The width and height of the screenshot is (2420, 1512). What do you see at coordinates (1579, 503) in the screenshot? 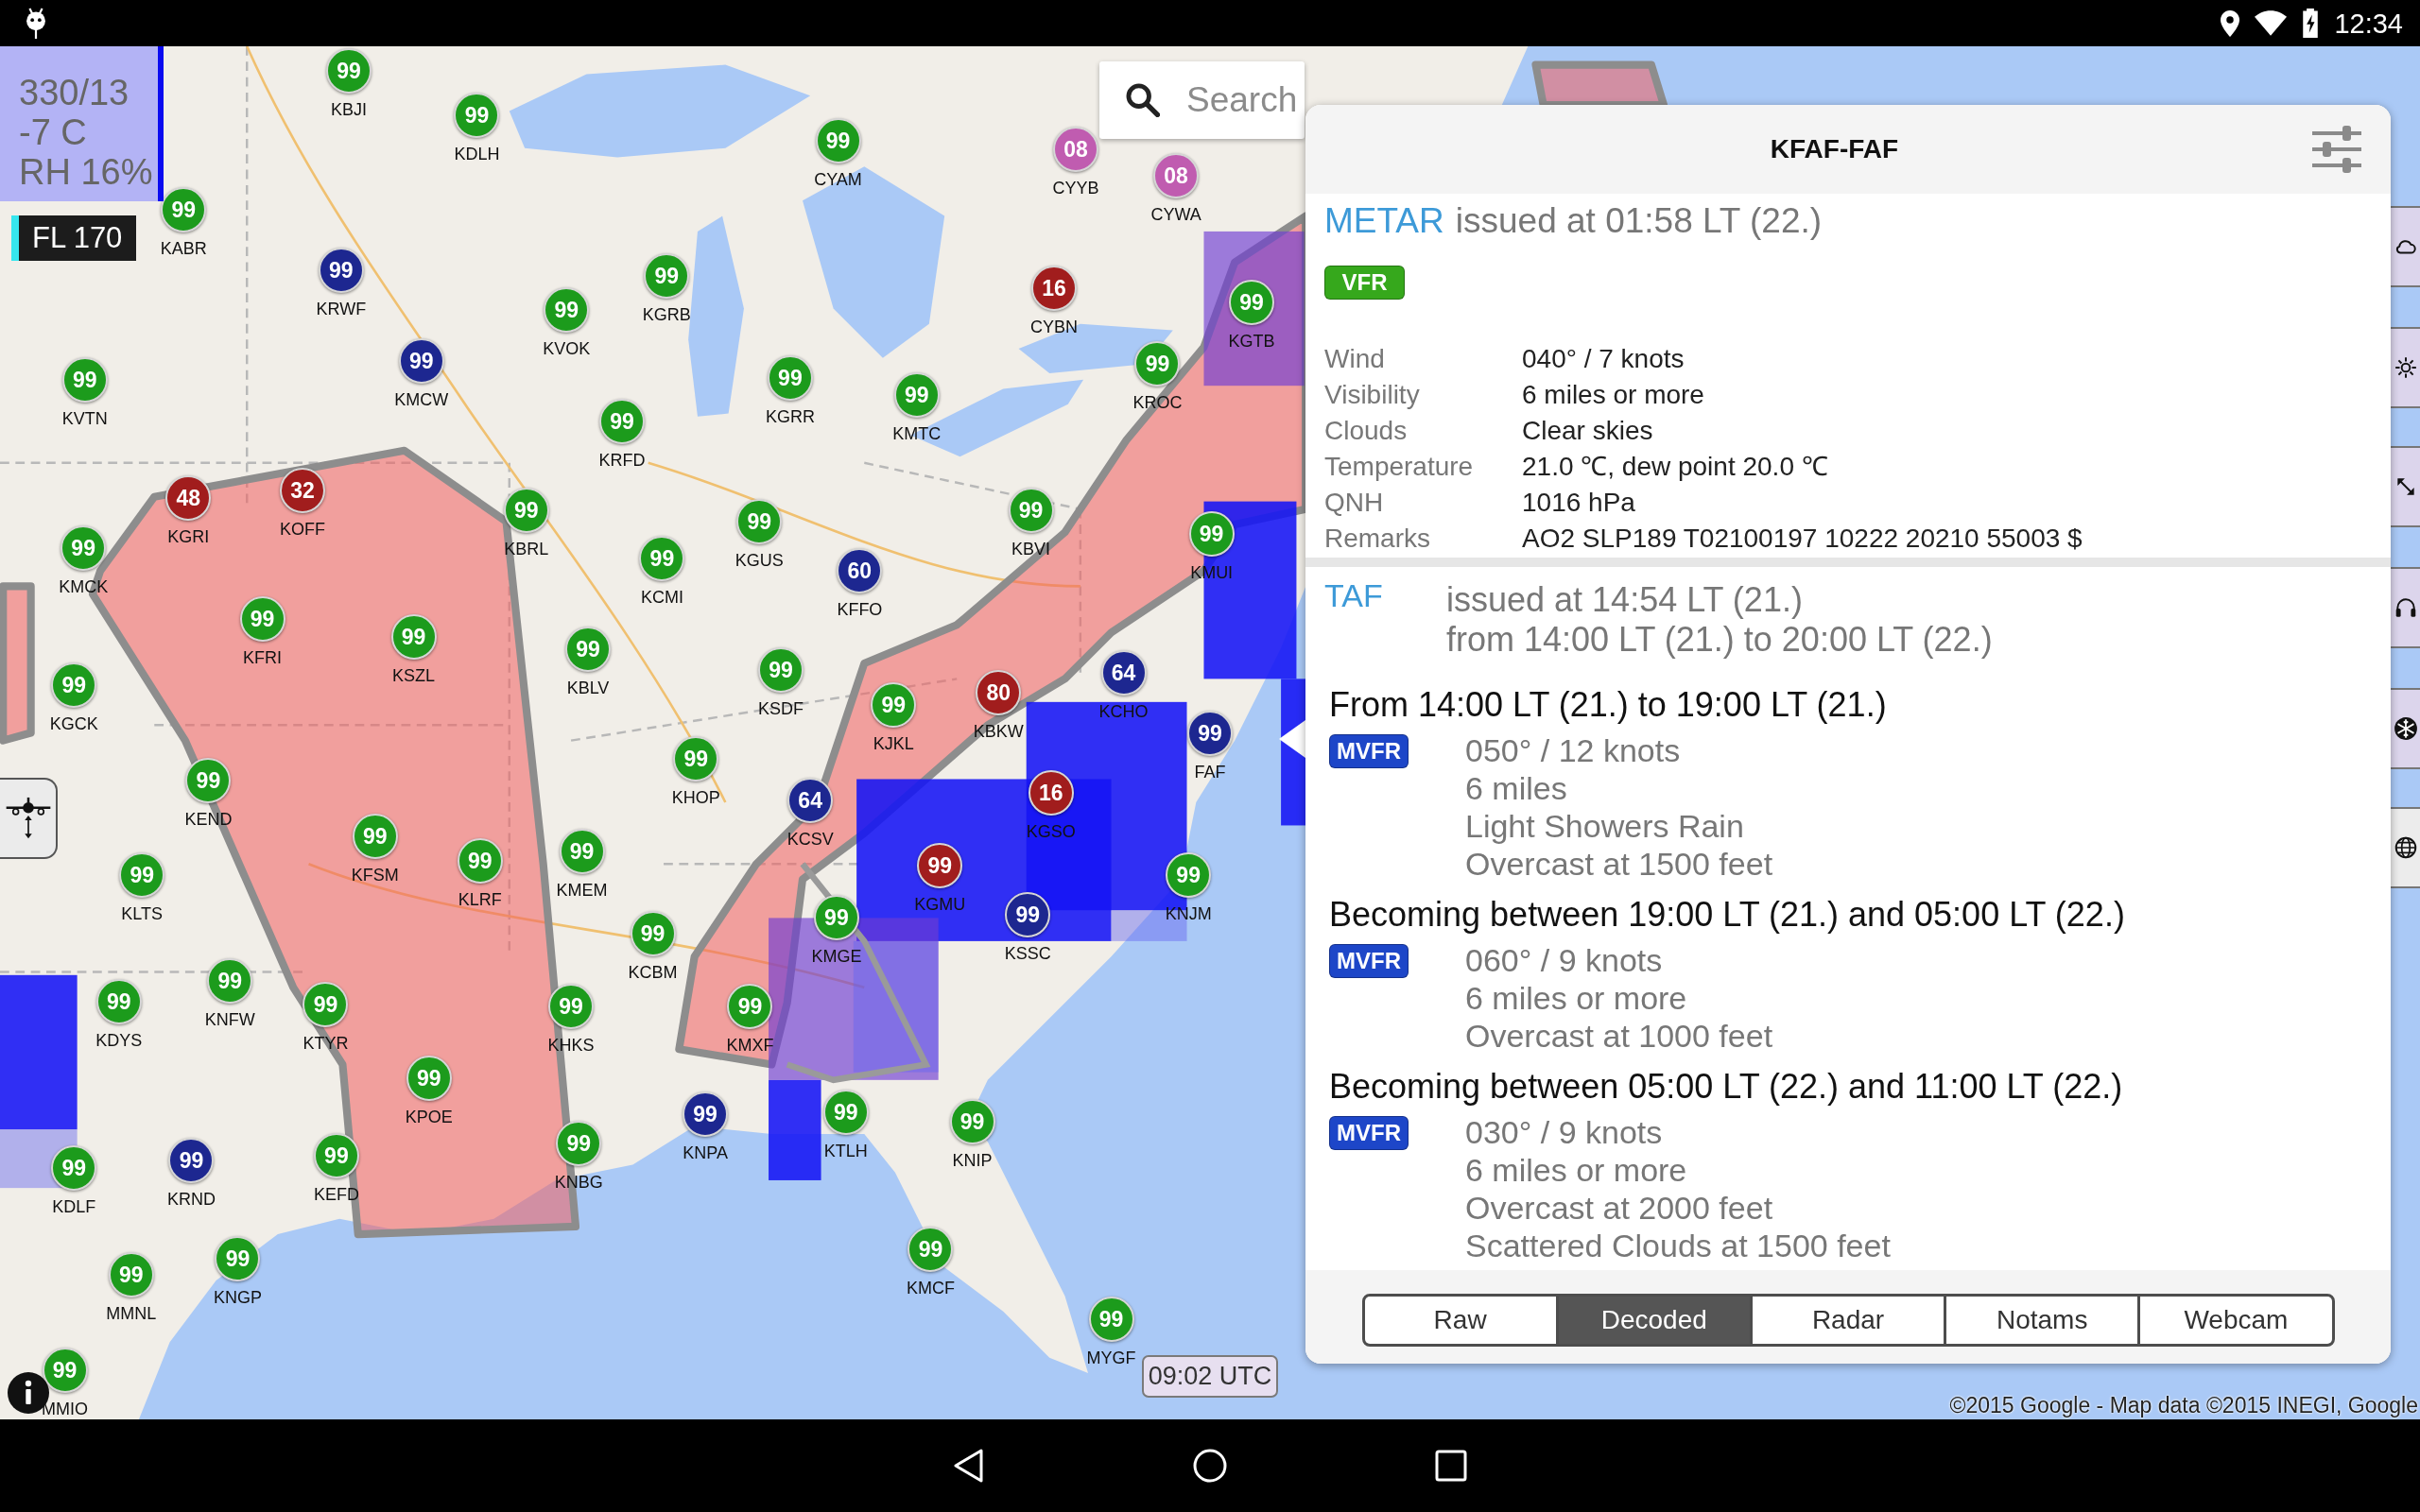
I see `field-value: 1016 hPa` at bounding box center [1579, 503].